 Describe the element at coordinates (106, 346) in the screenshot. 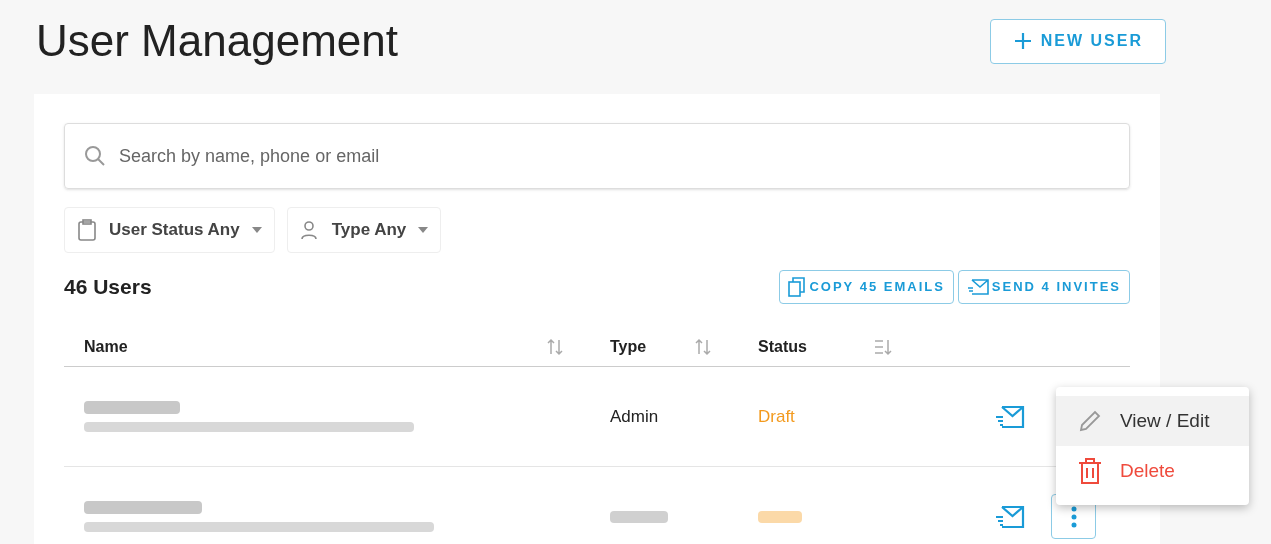

I see `column-header: Name` at that location.